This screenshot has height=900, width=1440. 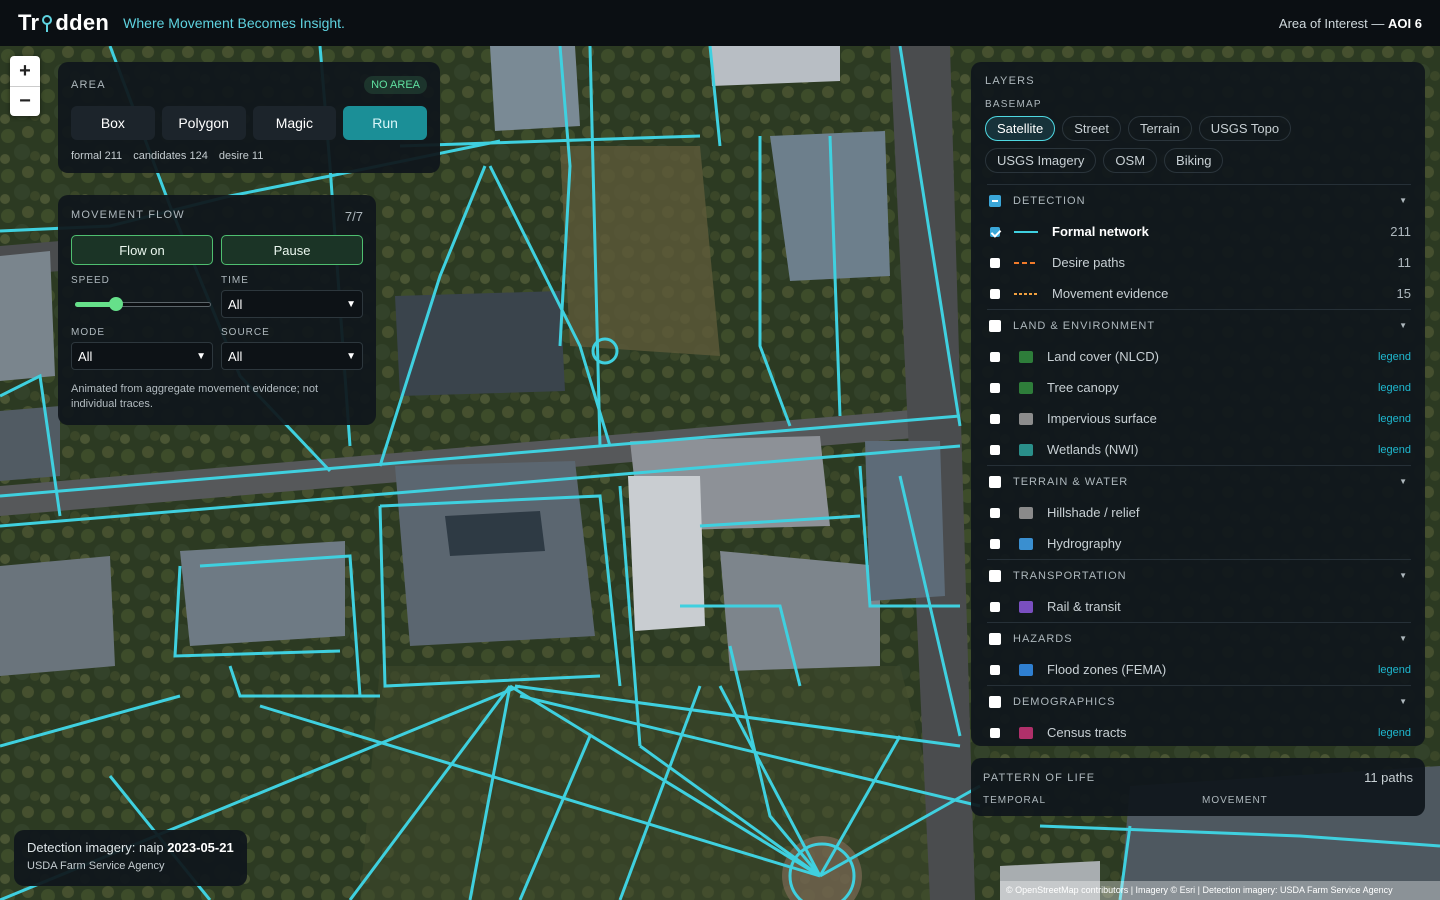 What do you see at coordinates (1198, 575) in the screenshot?
I see `group-transportation: TRANSPORTATION ▼` at bounding box center [1198, 575].